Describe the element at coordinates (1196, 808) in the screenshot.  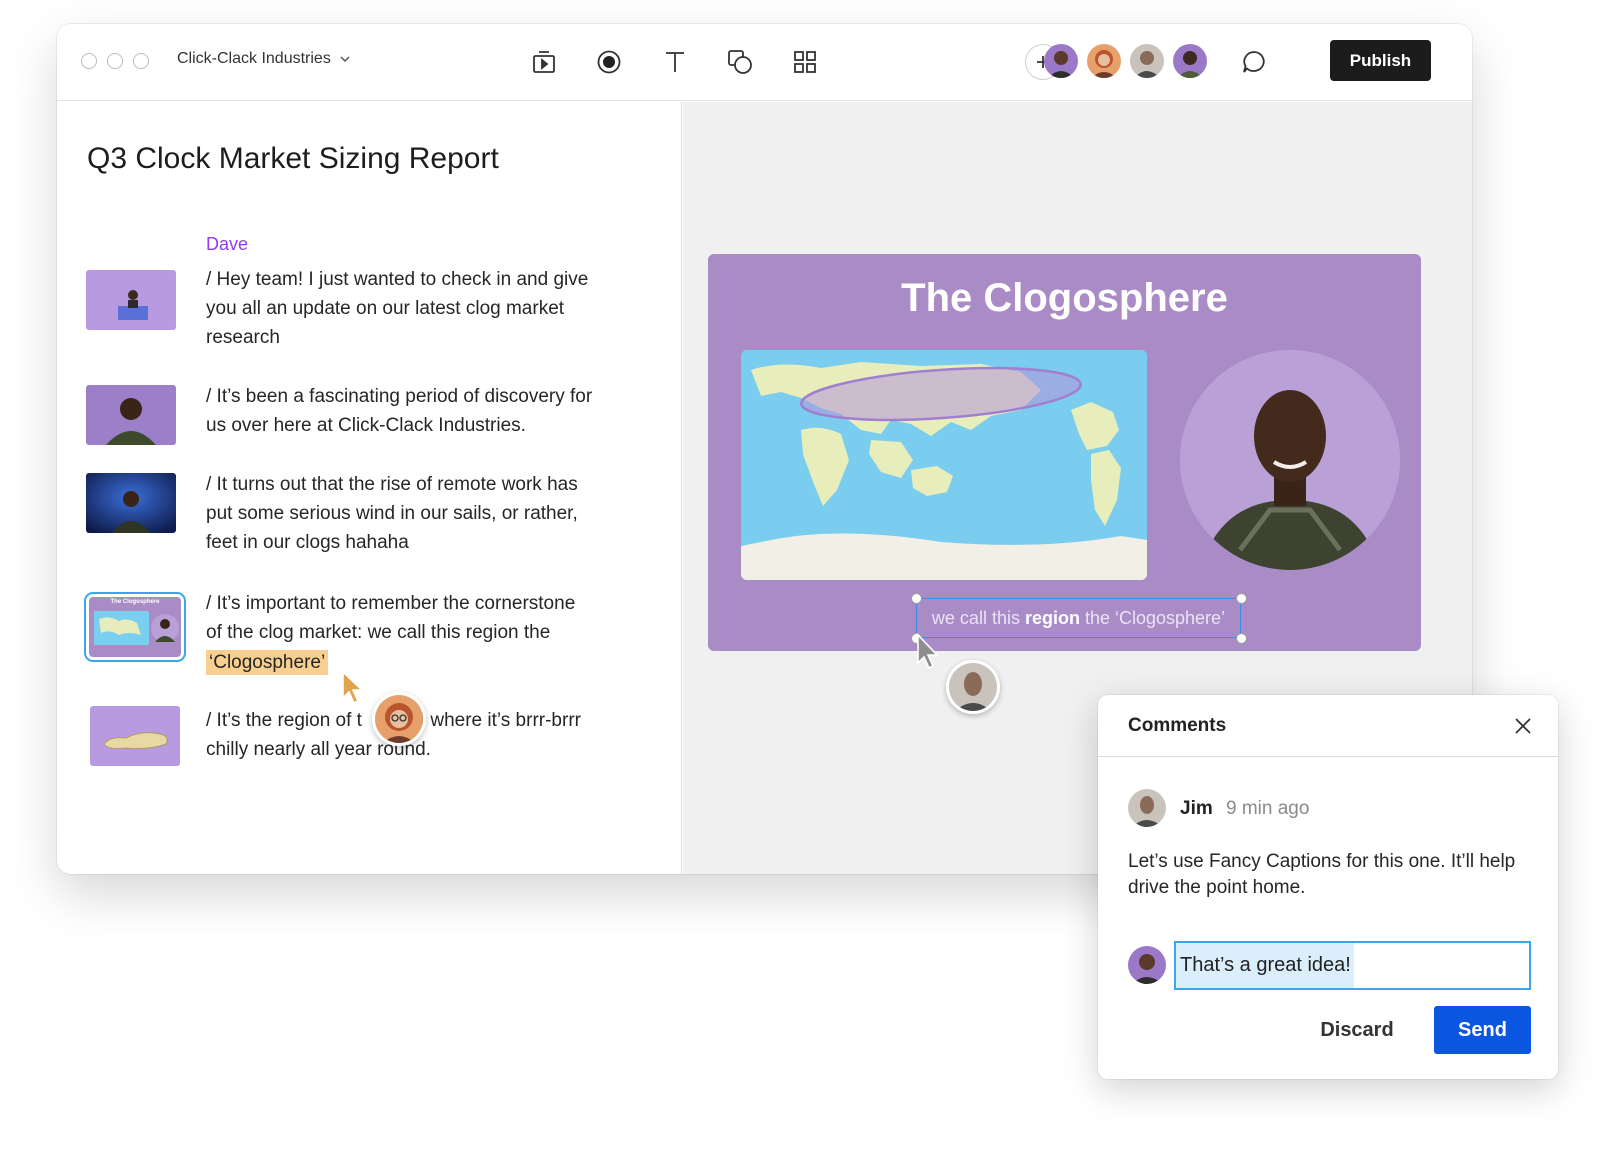
I see `comment-author: Jim` at that location.